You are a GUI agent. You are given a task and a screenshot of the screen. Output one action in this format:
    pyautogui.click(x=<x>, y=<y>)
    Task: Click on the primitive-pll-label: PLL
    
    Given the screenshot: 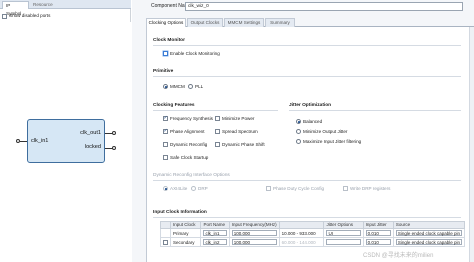 What is the action you would take?
    pyautogui.click(x=199, y=86)
    